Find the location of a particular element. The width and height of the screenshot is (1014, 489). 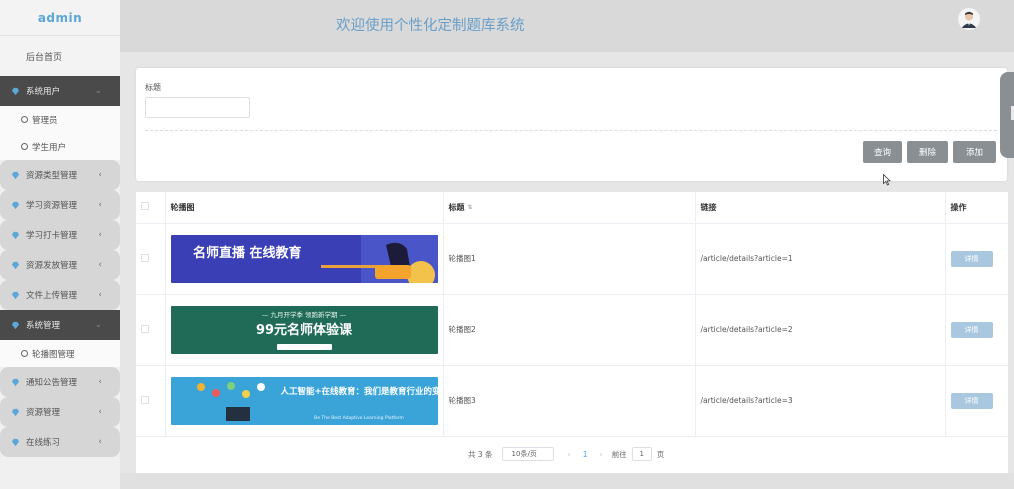

image-cell: 名师直播 在线教育 is located at coordinates (304, 259).